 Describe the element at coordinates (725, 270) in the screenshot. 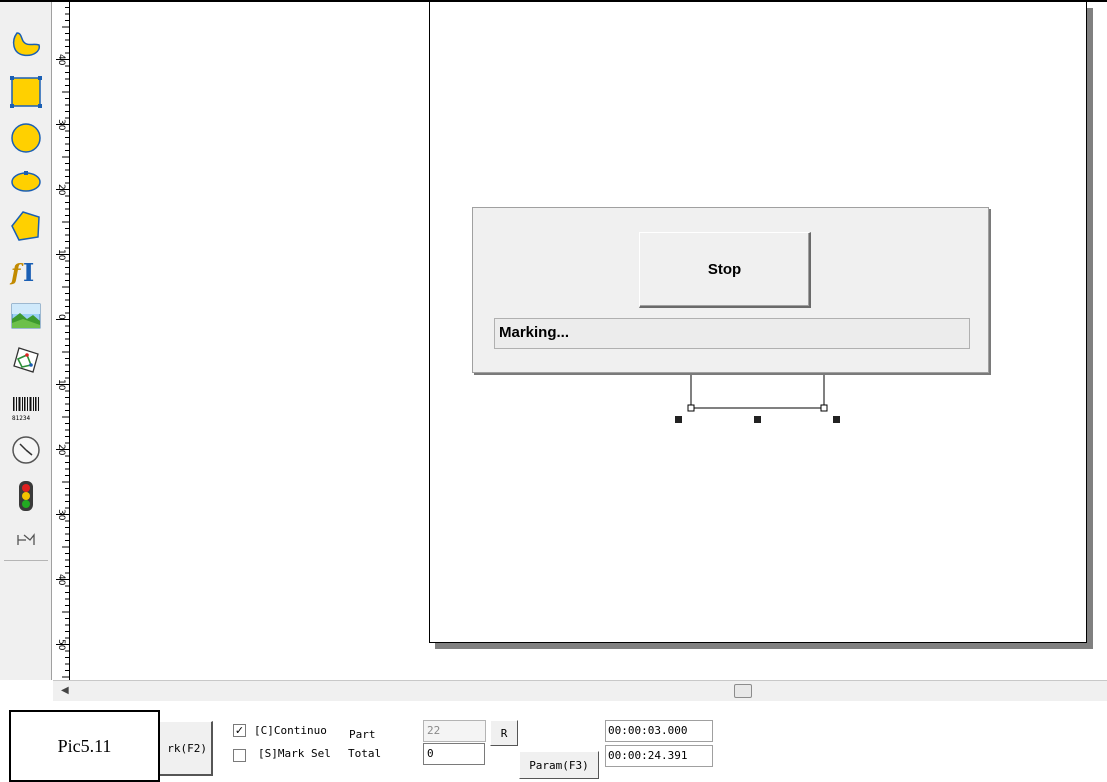

I see `stop-button: Stop` at that location.